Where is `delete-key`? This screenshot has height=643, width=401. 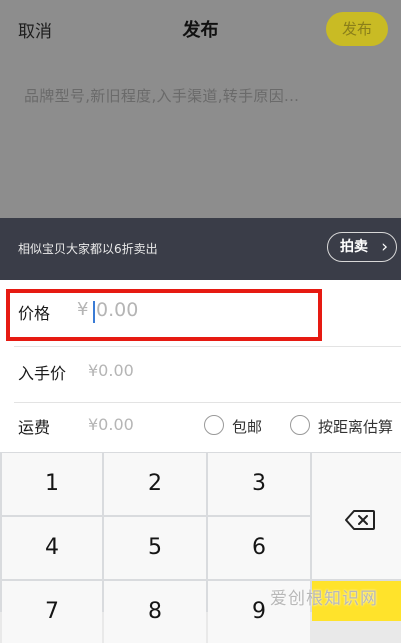
delete-key is located at coordinates (356, 516).